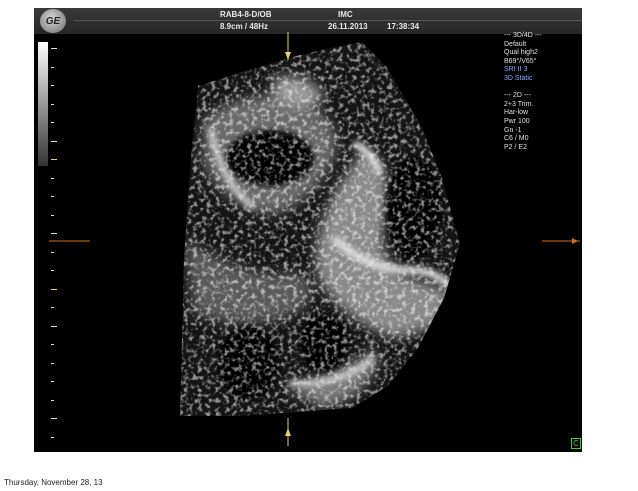 Image resolution: width=638 pixels, height=491 pixels. What do you see at coordinates (516, 113) in the screenshot?
I see `info-line: Har-low` at bounding box center [516, 113].